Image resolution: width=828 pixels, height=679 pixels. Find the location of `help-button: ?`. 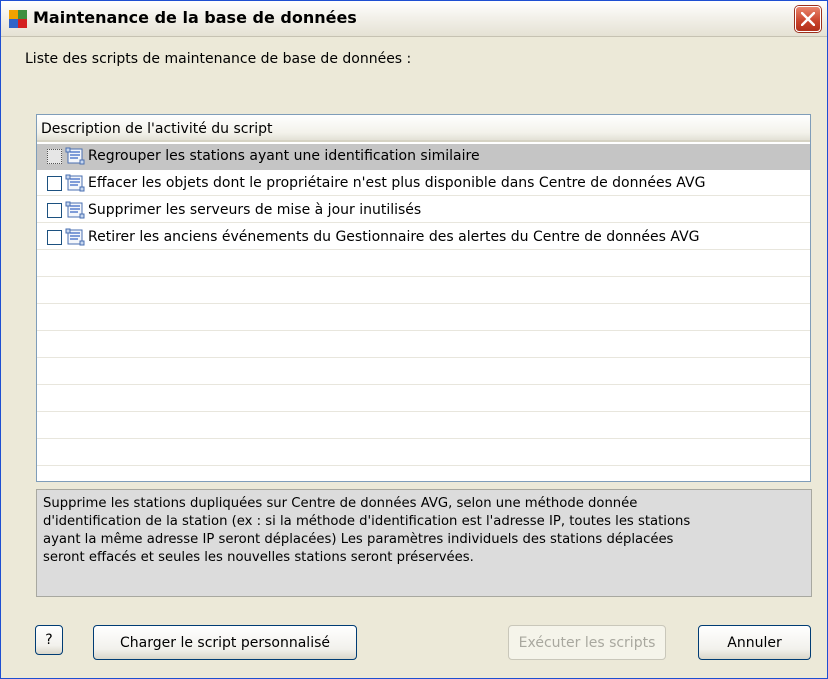

help-button: ? is located at coordinates (49, 640).